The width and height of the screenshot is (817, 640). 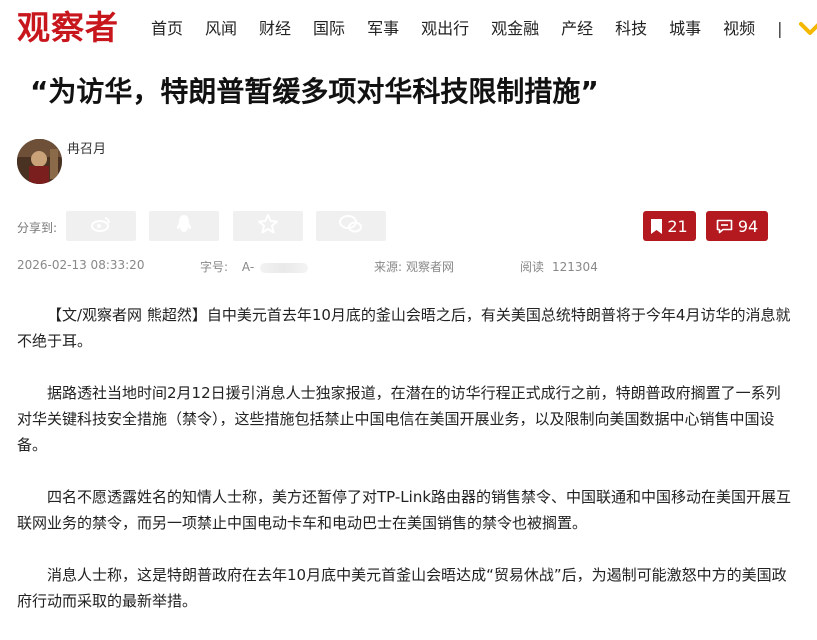 I want to click on font-size-control: 字号: A-, so click(x=254, y=266).